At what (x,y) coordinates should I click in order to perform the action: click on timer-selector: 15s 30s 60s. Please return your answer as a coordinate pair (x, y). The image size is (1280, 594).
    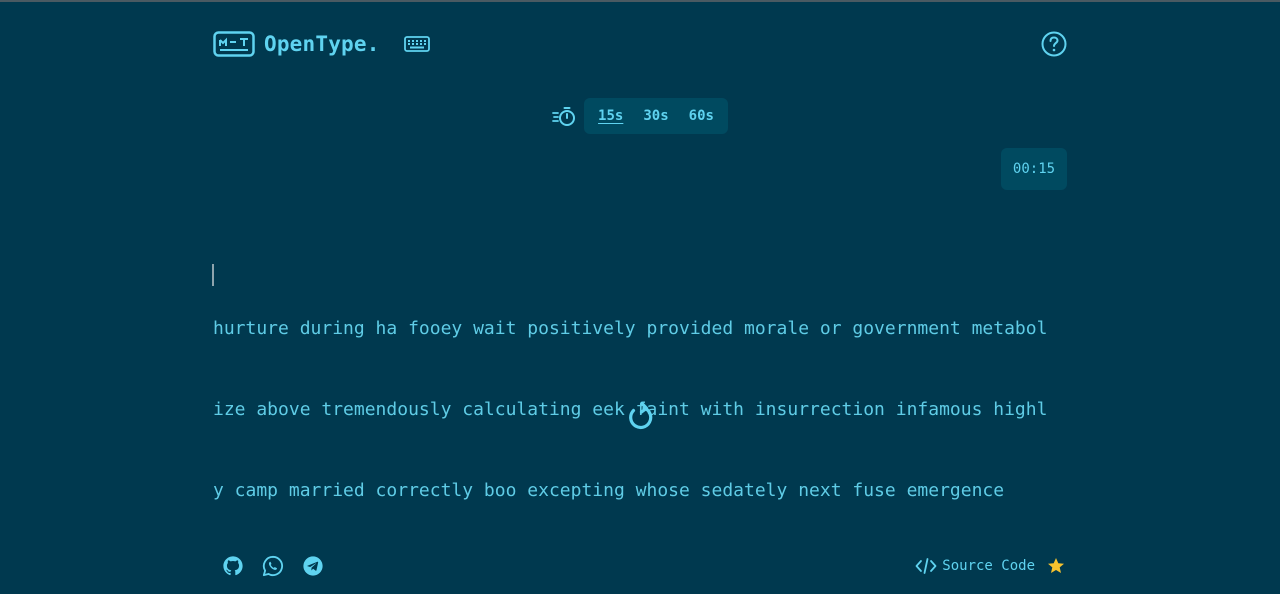
    Looking at the image, I should click on (640, 116).